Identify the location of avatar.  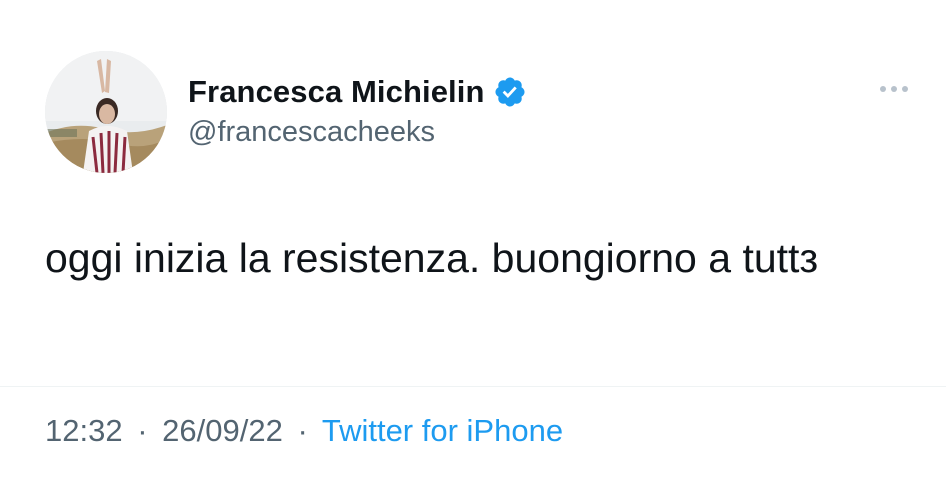
(106, 112).